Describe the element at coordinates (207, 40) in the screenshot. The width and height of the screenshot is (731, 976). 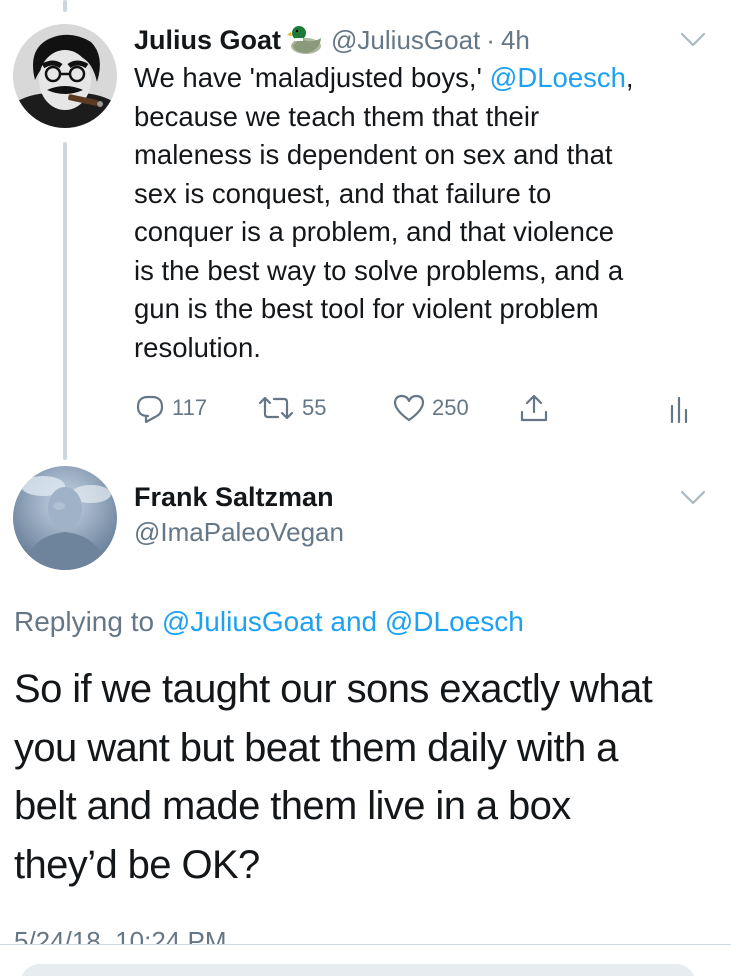
I see `display-name: Julius Goat` at that location.